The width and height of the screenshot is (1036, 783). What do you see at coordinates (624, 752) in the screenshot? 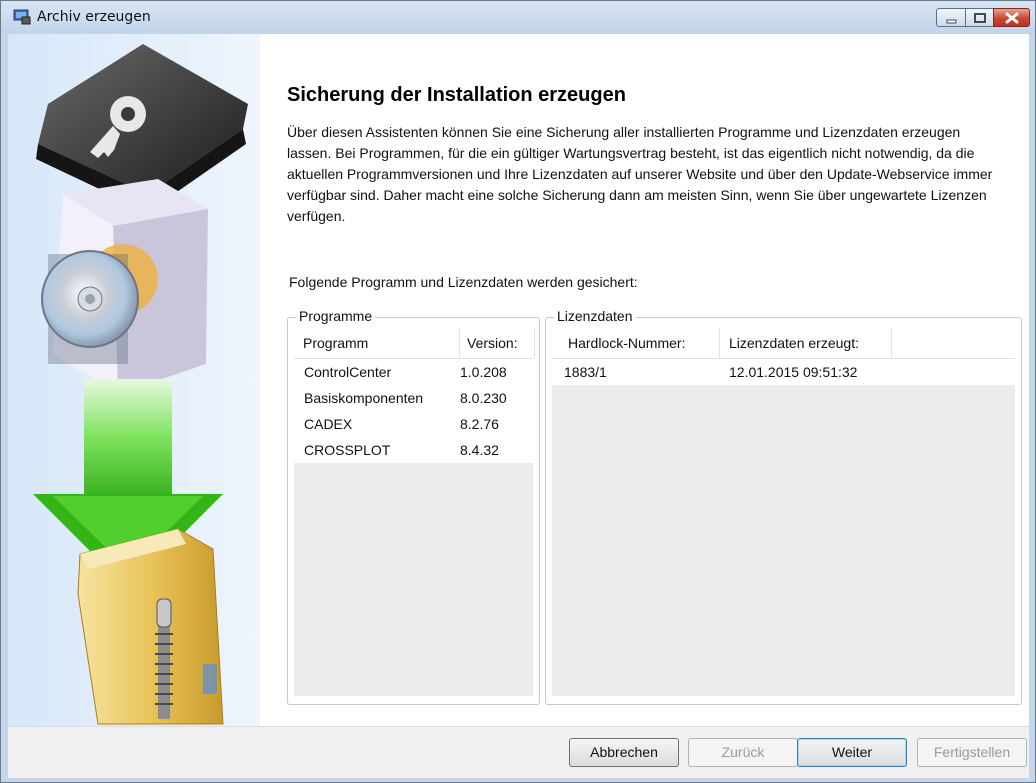
I see `cancel-button: Abbrechen` at bounding box center [624, 752].